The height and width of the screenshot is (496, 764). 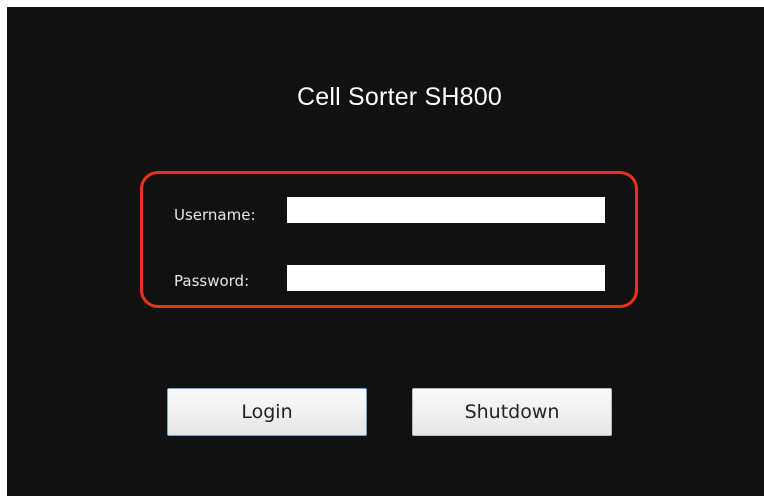 What do you see at coordinates (267, 412) in the screenshot?
I see `login-button: Login` at bounding box center [267, 412].